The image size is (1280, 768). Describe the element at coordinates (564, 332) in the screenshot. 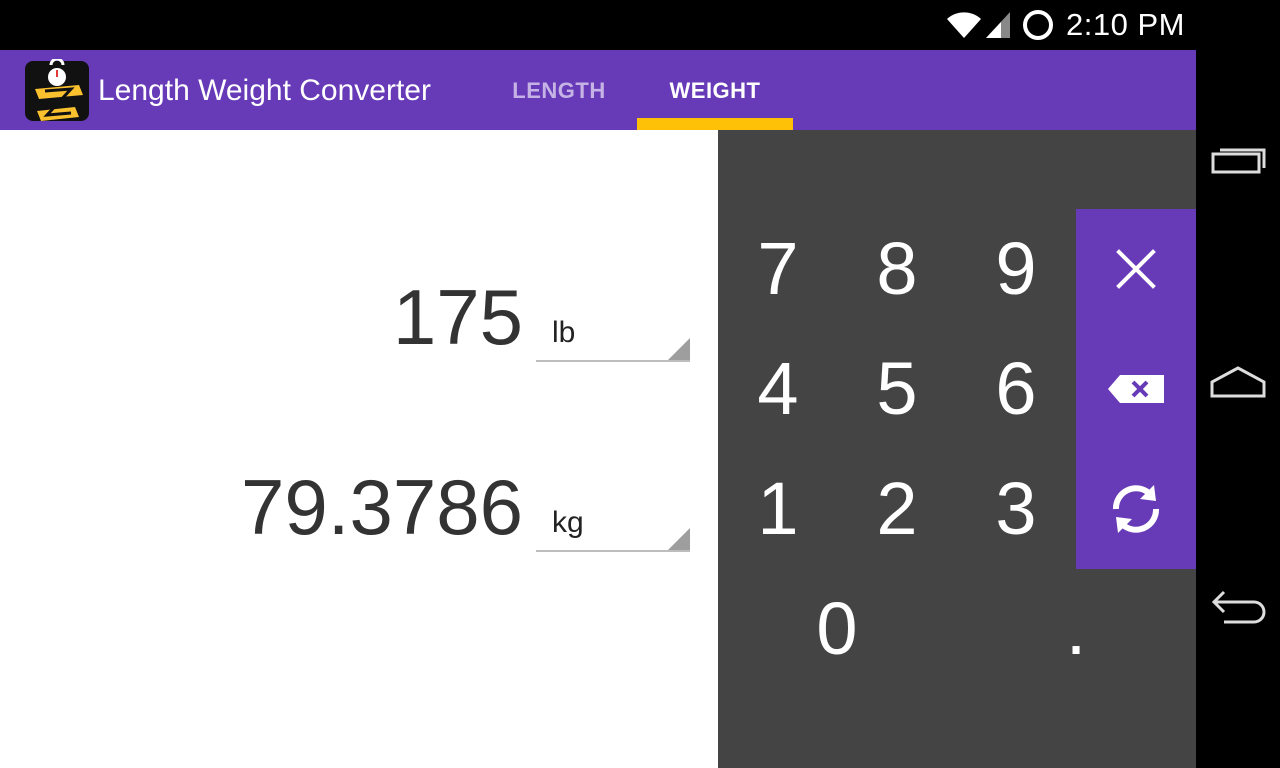

I see `input-unit-label: lb` at that location.